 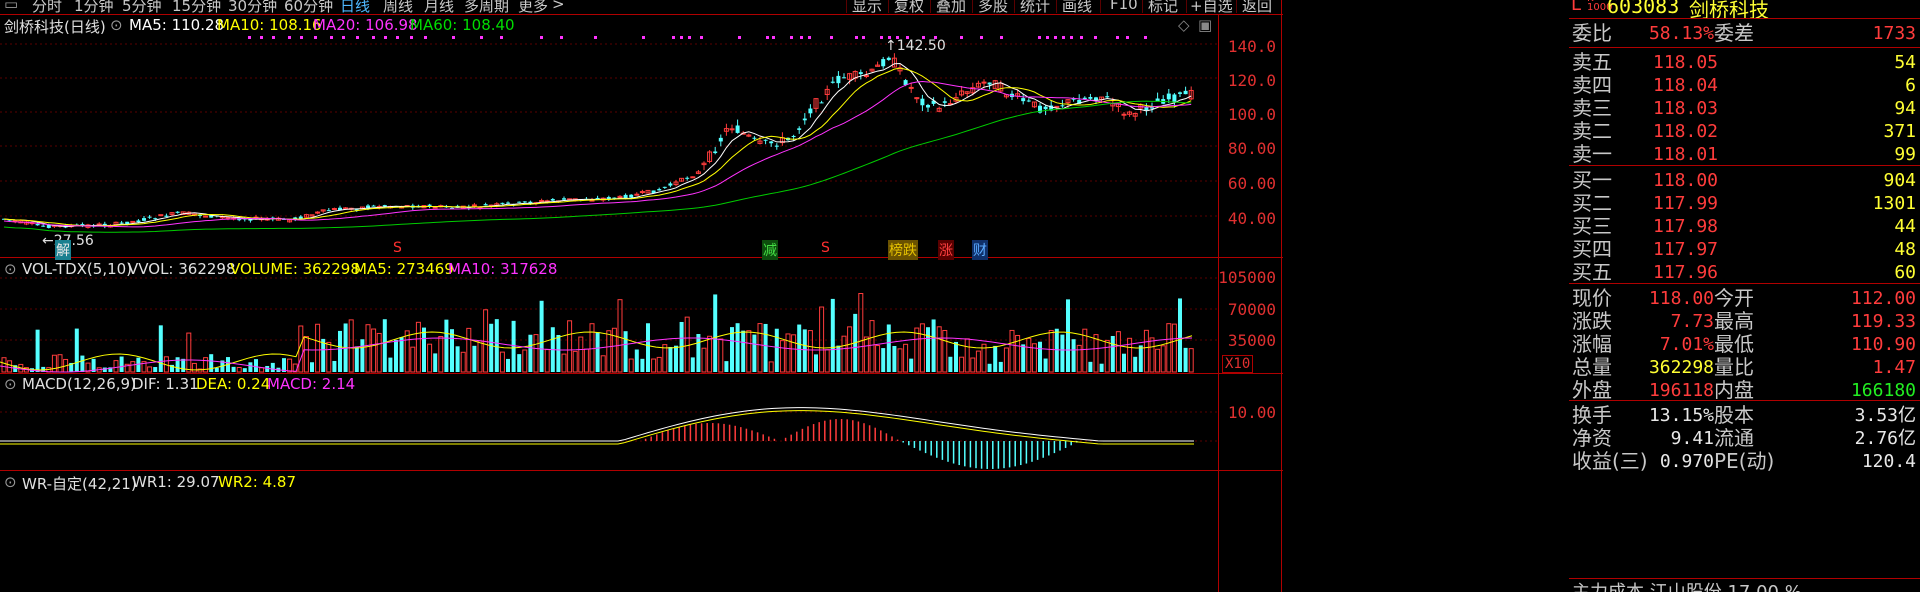 I want to click on stock-header: L K1000 603083 剑桥科技, so click(x=1744, y=9).